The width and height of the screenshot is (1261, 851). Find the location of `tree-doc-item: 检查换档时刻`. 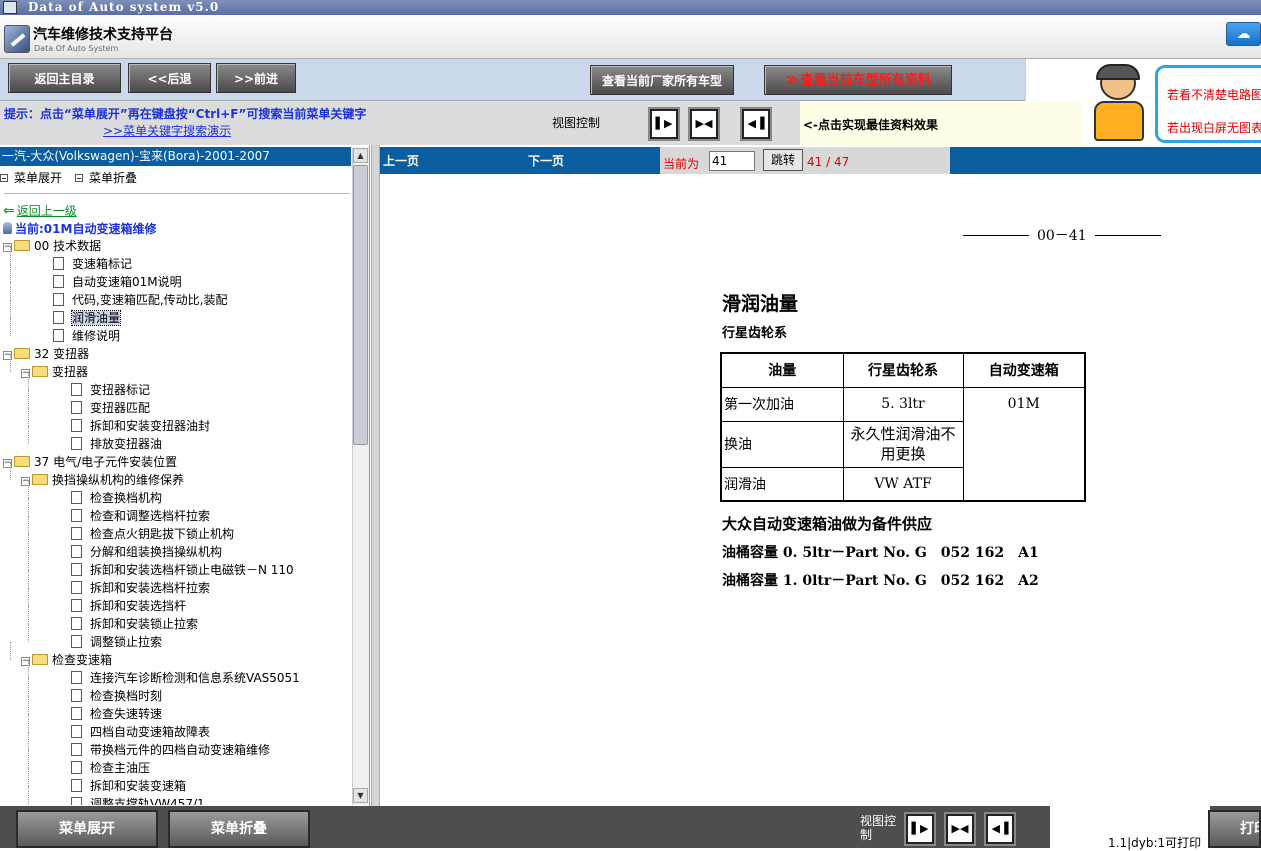

tree-doc-item: 检查换档时刻 is located at coordinates (116, 696).